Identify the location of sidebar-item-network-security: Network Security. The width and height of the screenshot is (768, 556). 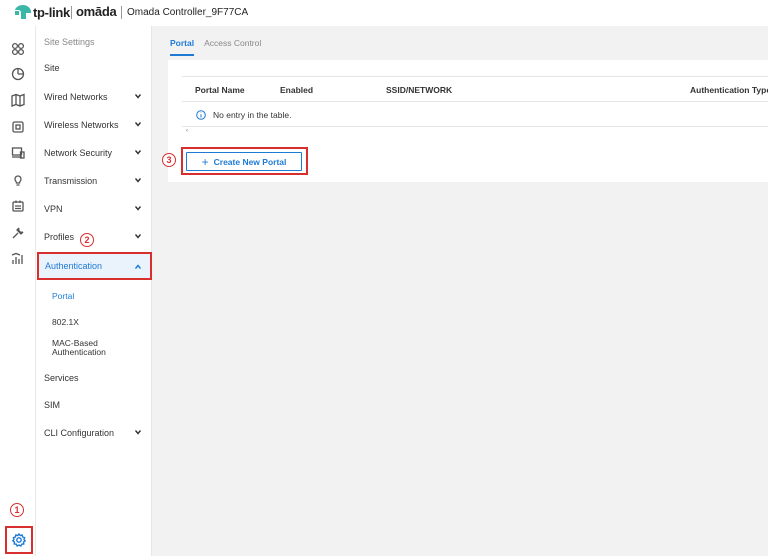
(94, 153).